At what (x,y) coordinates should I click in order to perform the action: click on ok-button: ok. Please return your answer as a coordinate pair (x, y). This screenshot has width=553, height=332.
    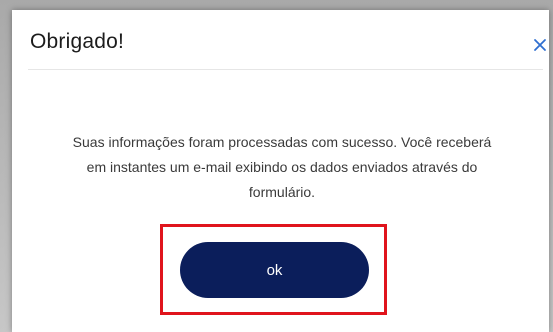
    Looking at the image, I should click on (274, 270).